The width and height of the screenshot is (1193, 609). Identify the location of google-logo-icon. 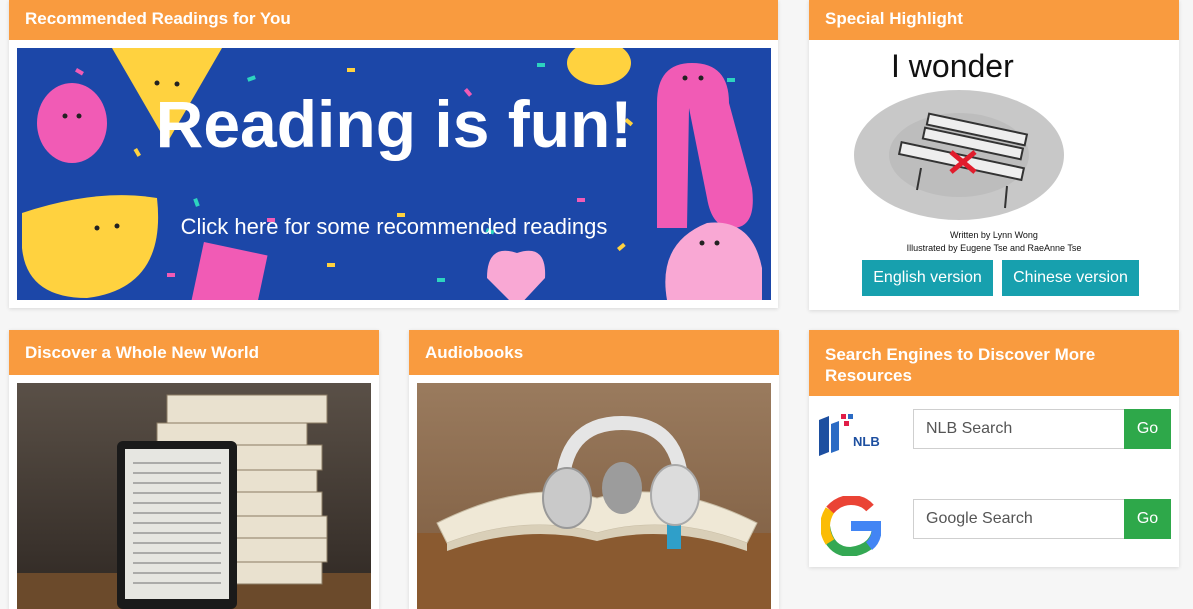
(851, 526).